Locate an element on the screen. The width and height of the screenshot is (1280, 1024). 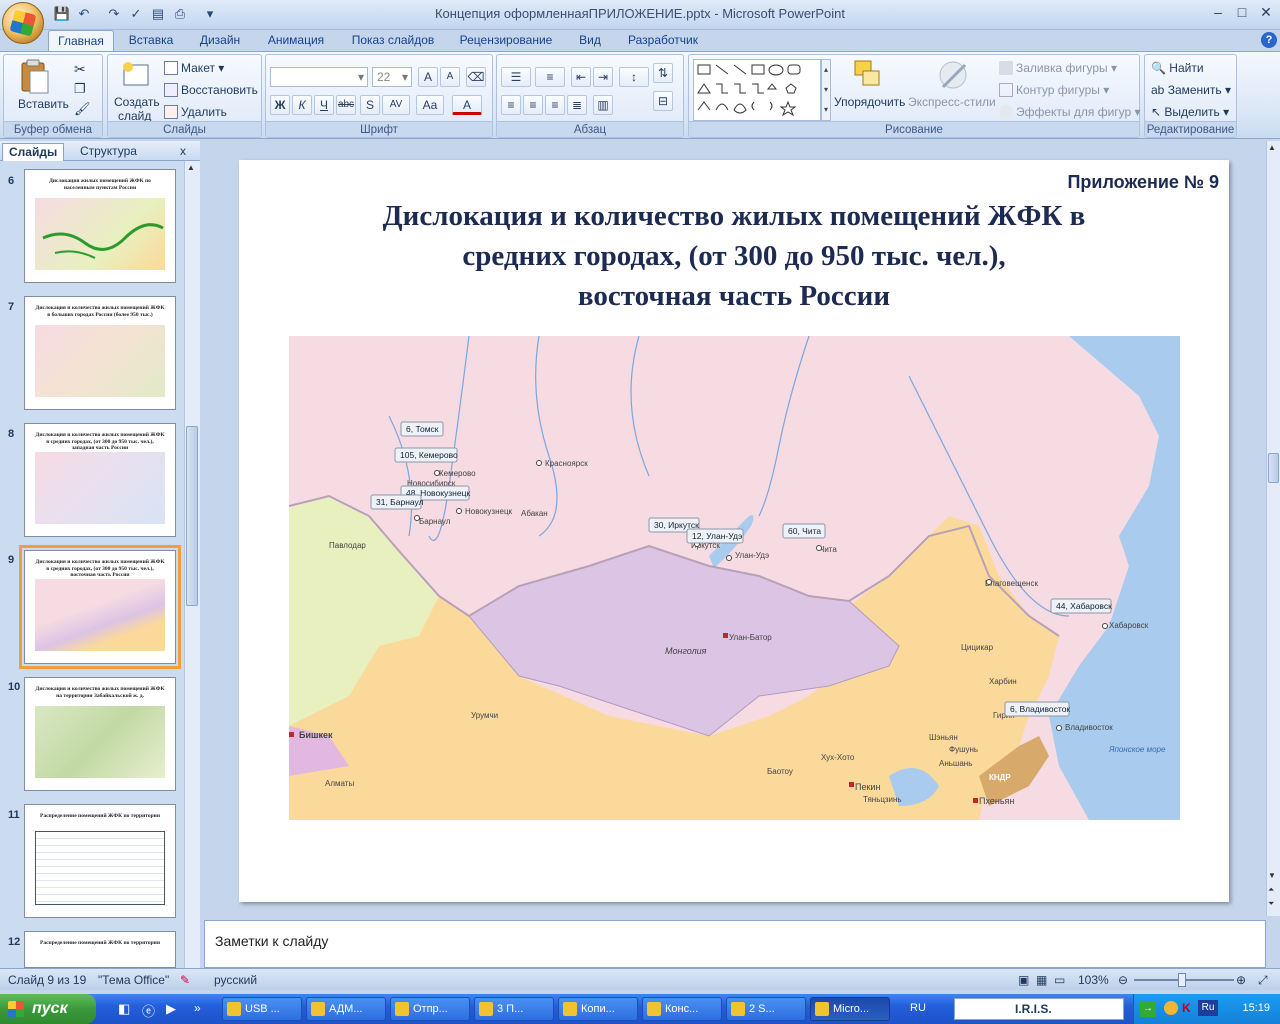
reset-button: Восстановить is located at coordinates (211, 90).